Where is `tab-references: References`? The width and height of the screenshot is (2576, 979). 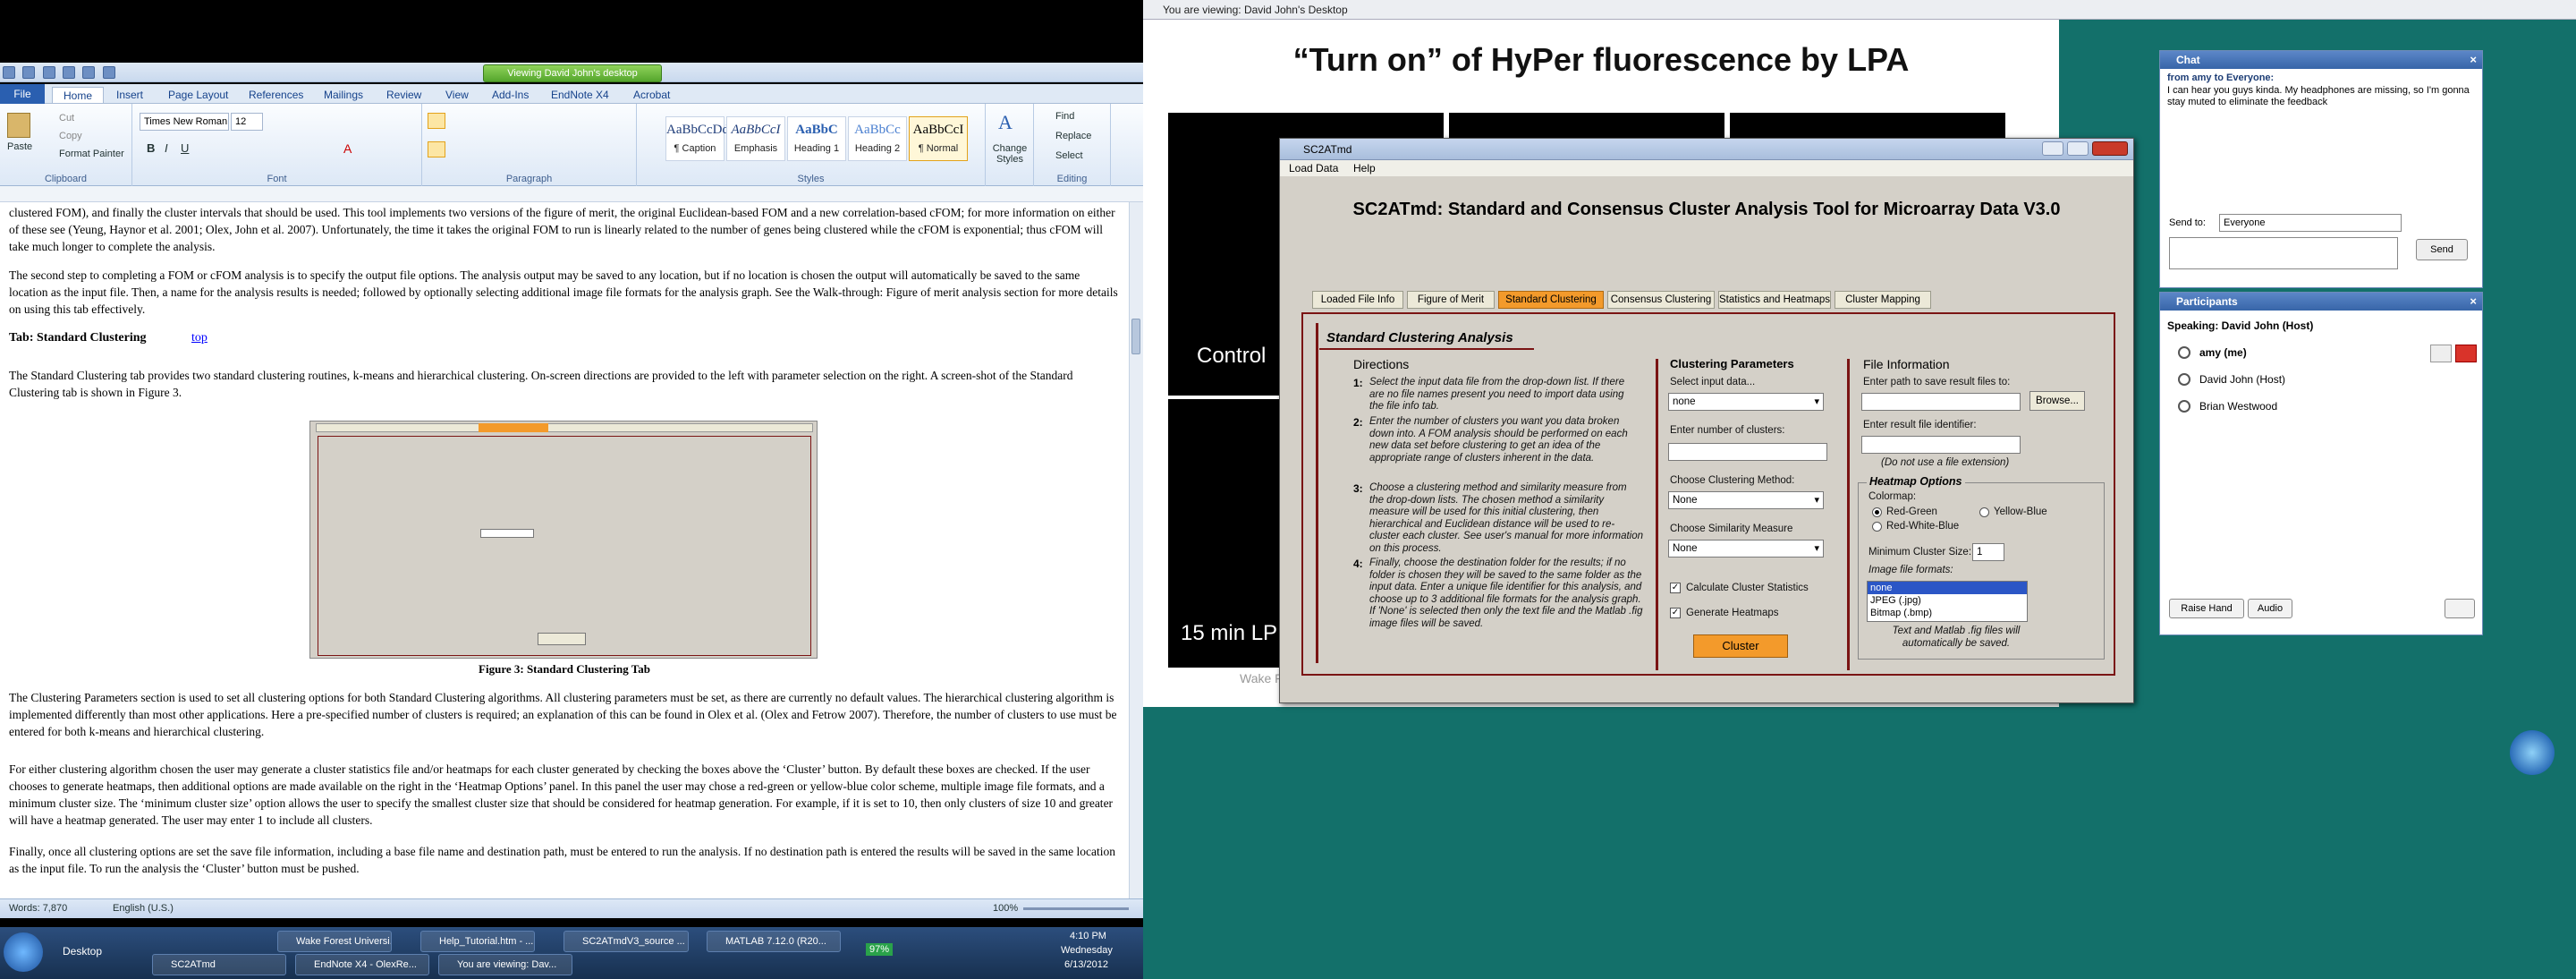 tab-references: References is located at coordinates (276, 95).